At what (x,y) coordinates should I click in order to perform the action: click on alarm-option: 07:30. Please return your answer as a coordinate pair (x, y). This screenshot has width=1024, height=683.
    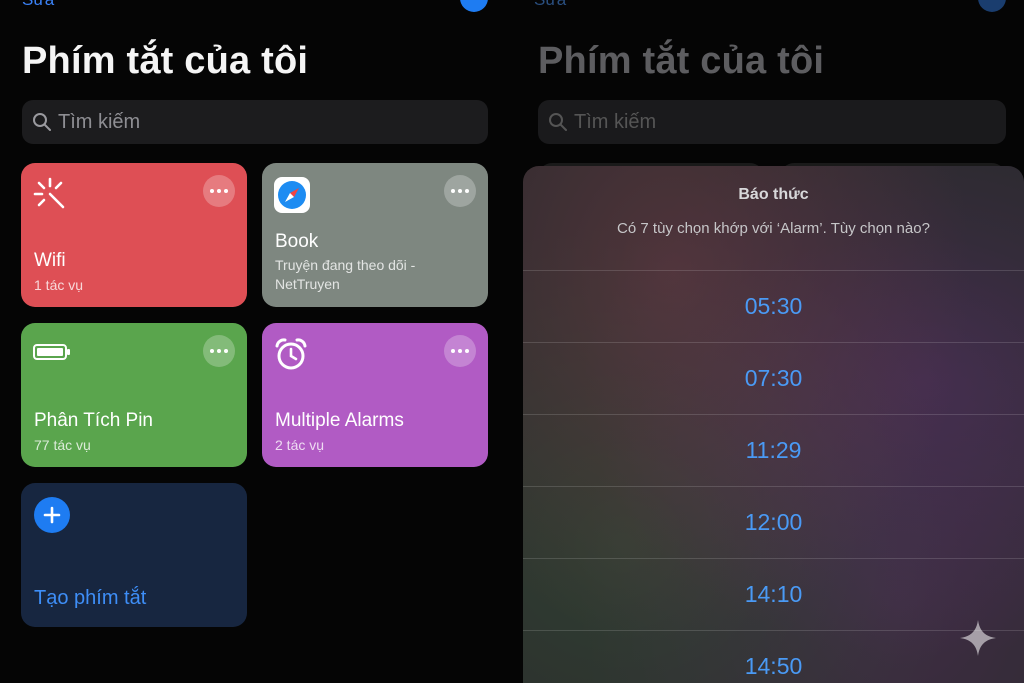
    Looking at the image, I should click on (773, 378).